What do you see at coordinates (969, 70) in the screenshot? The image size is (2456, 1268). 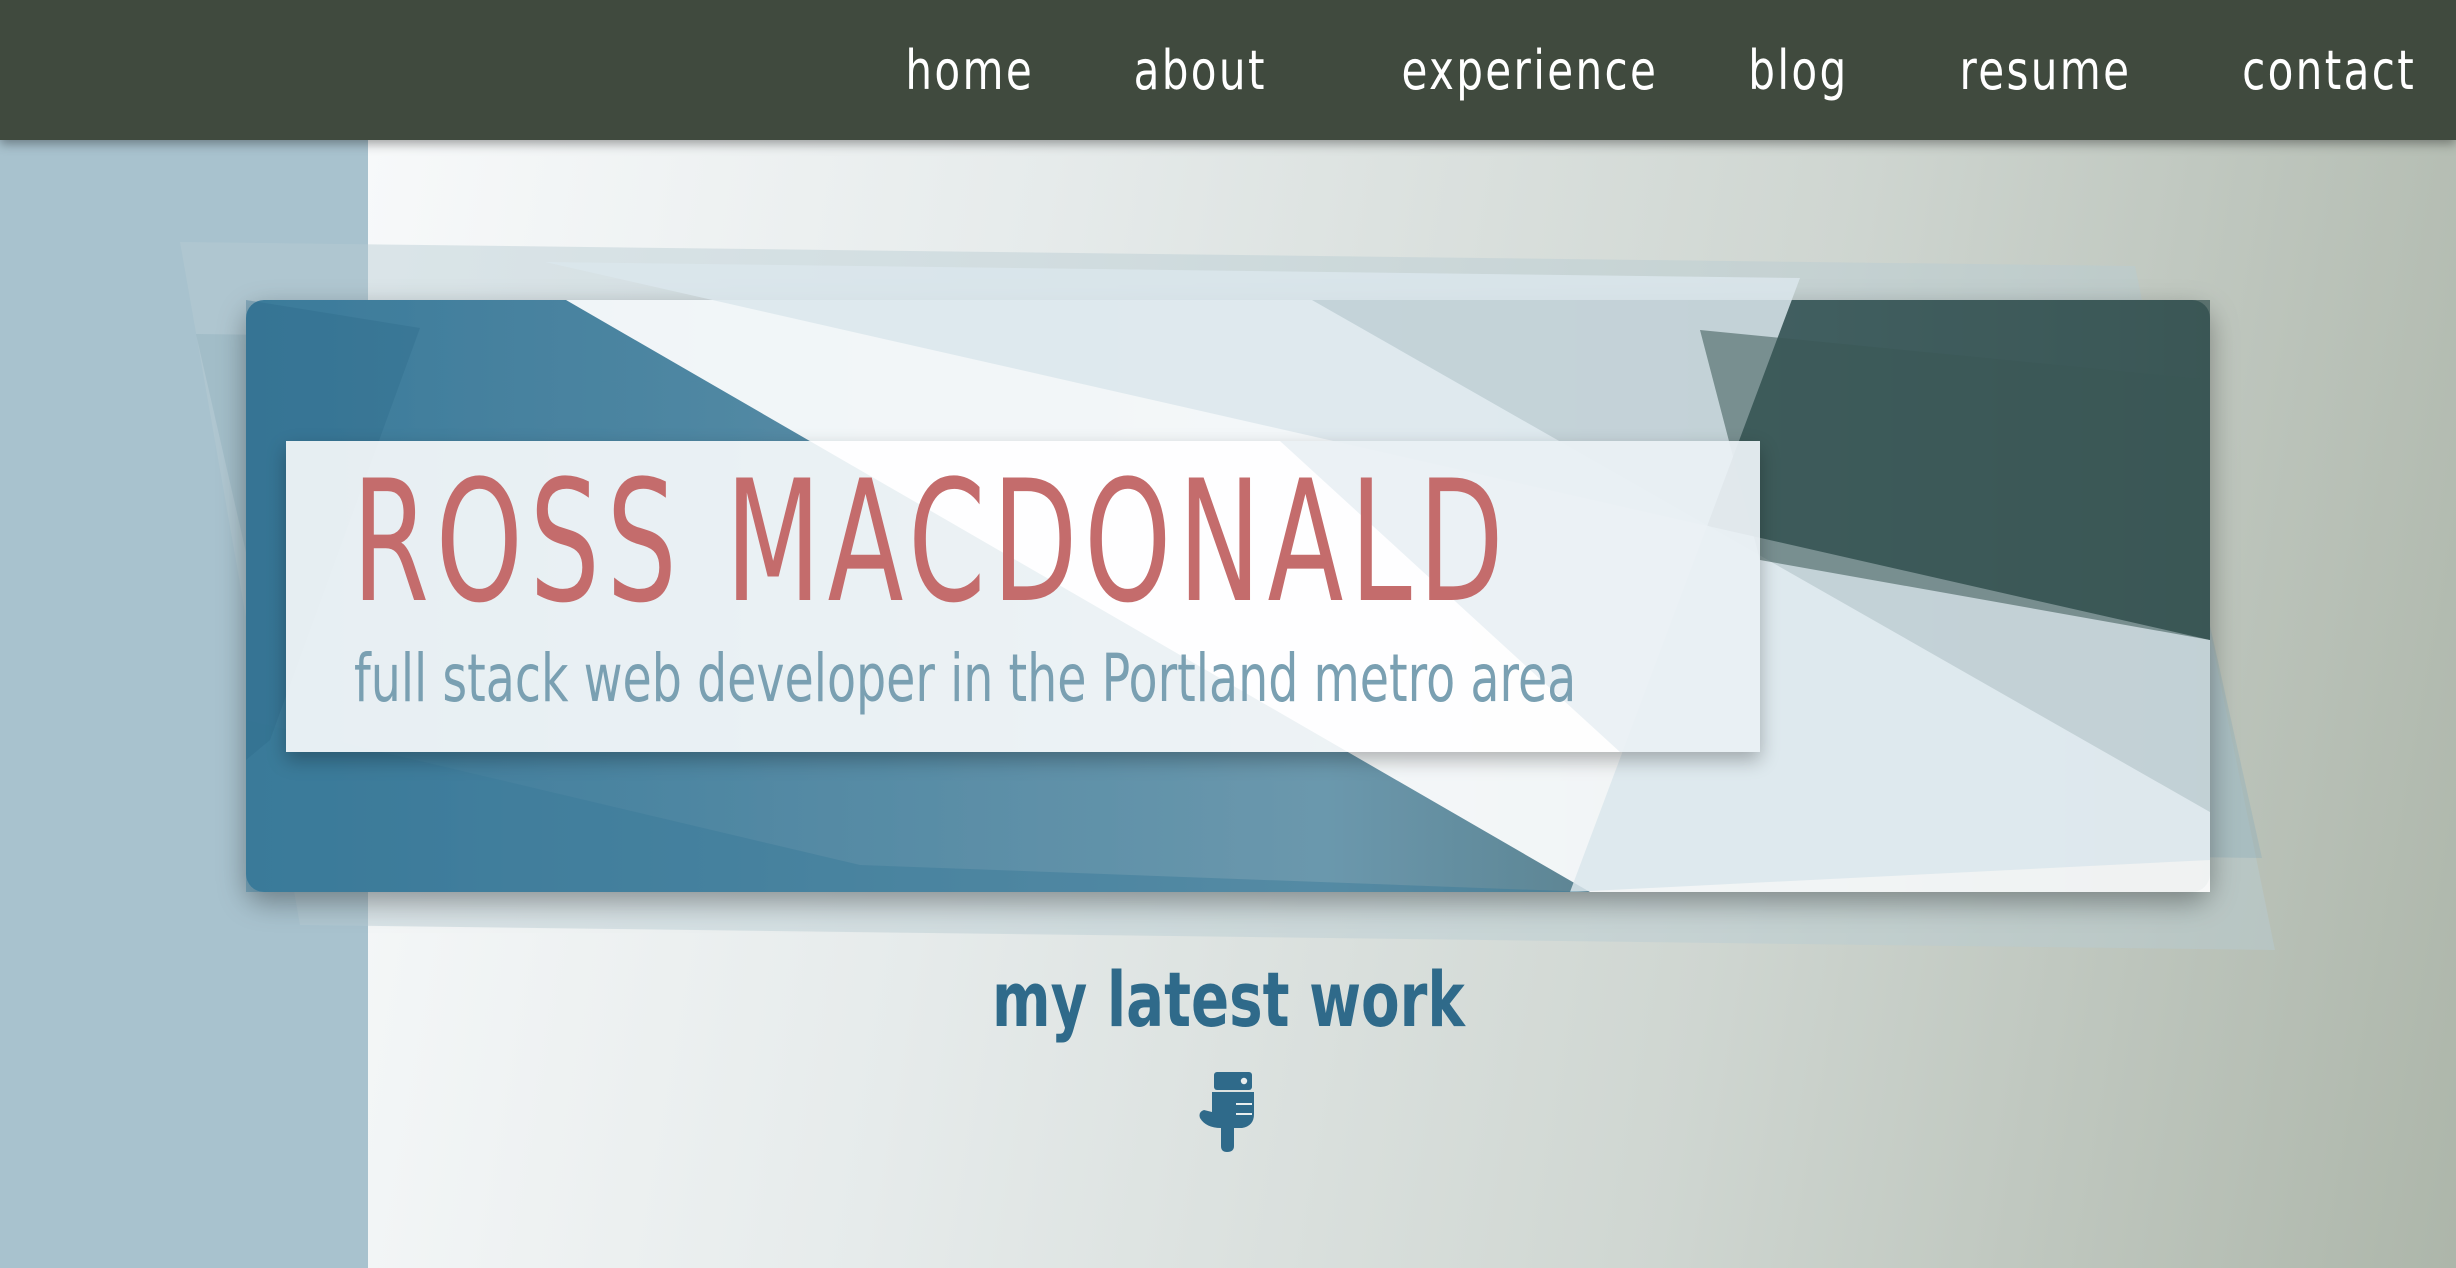 I see `nav-link-home: home` at bounding box center [969, 70].